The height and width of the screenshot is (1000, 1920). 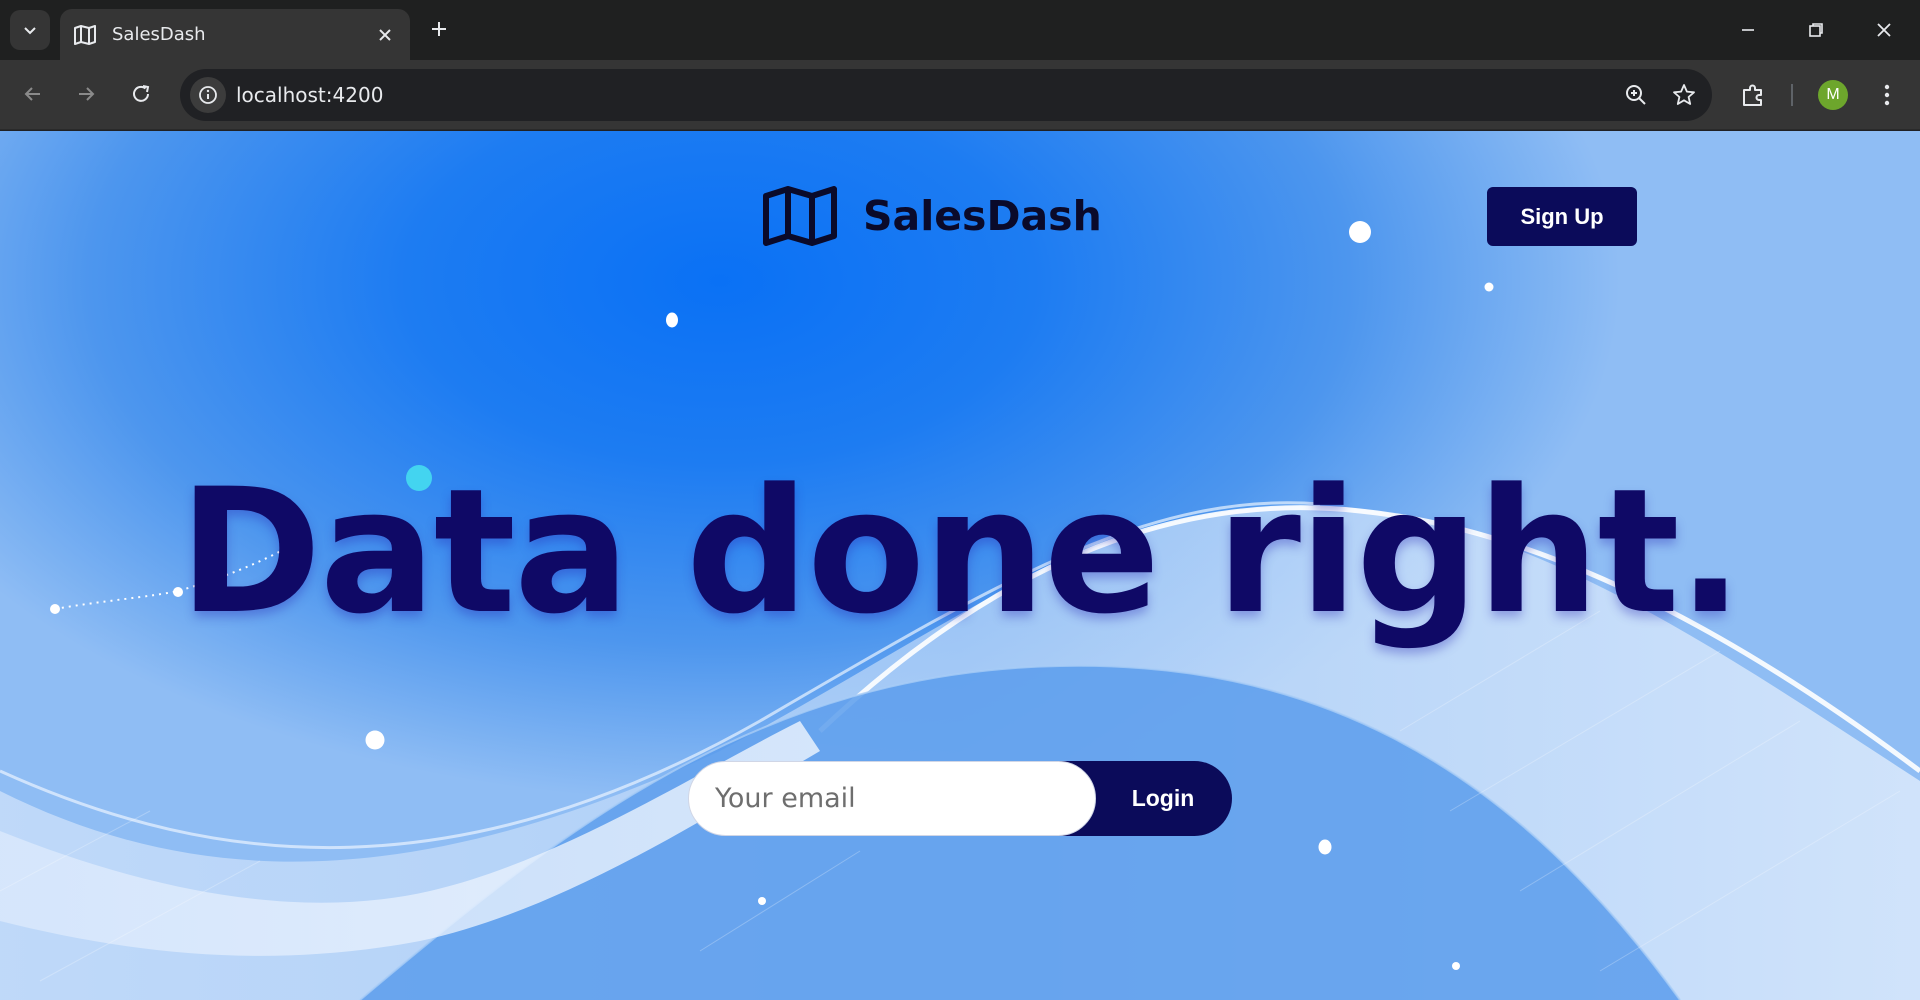 I want to click on close-window-button, so click(x=1884, y=30).